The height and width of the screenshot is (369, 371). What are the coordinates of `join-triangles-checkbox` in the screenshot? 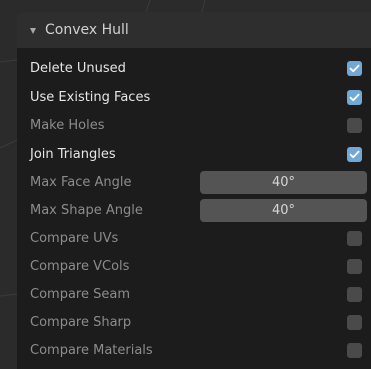 It's located at (354, 154).